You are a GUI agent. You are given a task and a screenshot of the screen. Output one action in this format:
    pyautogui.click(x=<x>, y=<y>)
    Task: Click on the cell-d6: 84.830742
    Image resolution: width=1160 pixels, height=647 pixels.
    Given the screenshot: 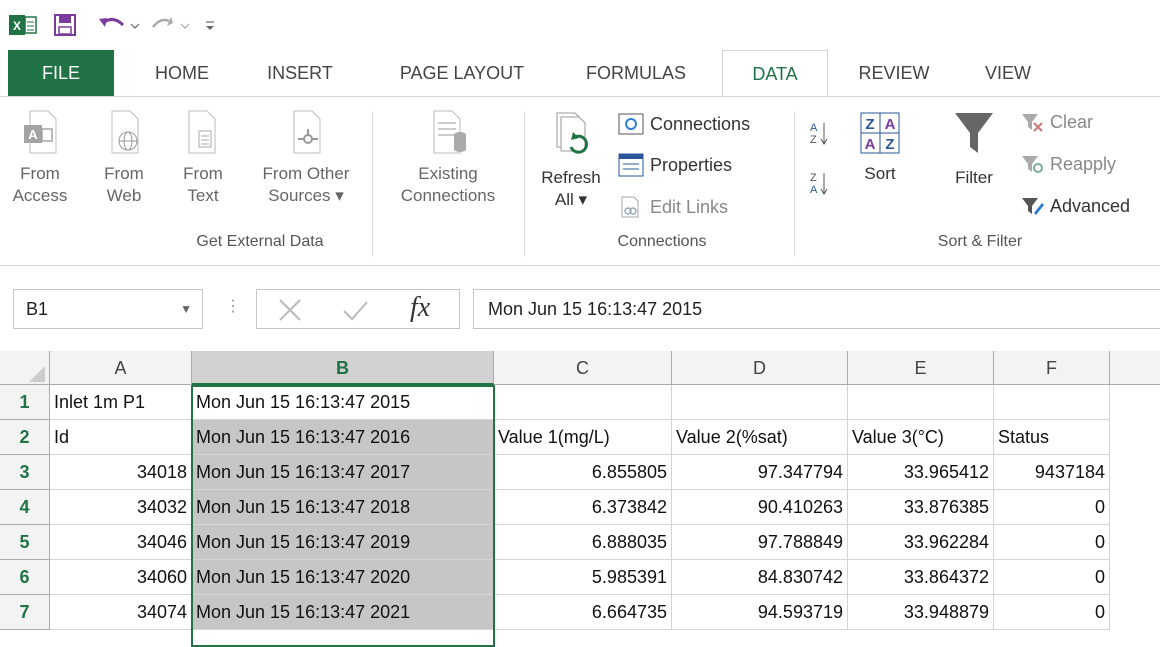 What is the action you would take?
    pyautogui.click(x=760, y=577)
    